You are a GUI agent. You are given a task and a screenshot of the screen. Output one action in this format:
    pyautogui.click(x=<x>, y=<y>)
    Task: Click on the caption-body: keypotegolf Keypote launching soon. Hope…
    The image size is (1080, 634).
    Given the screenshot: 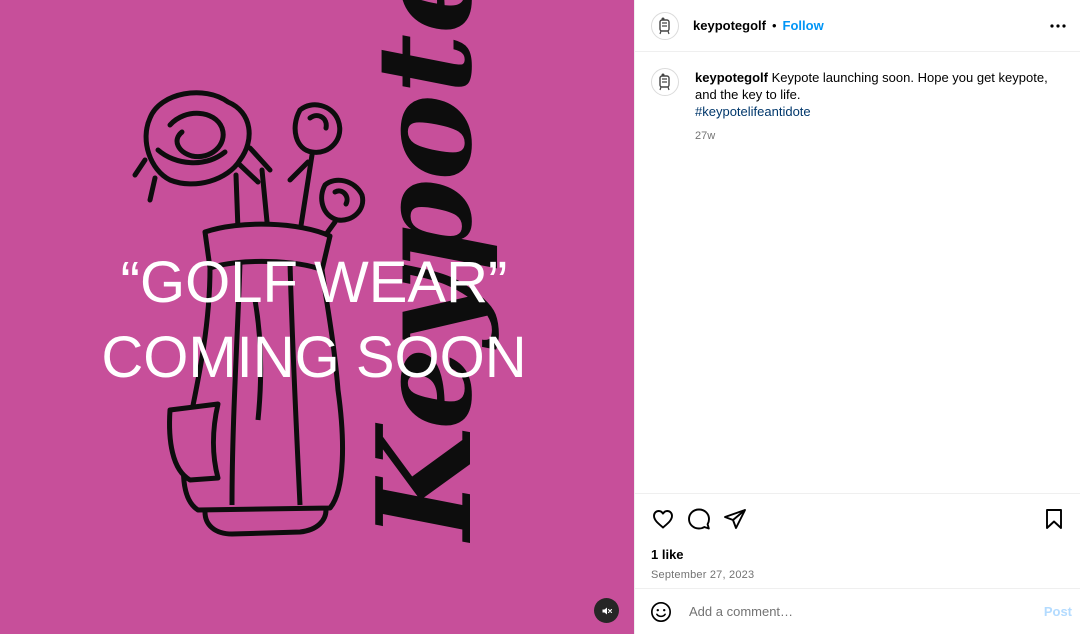 What is the action you would take?
    pyautogui.click(x=879, y=107)
    